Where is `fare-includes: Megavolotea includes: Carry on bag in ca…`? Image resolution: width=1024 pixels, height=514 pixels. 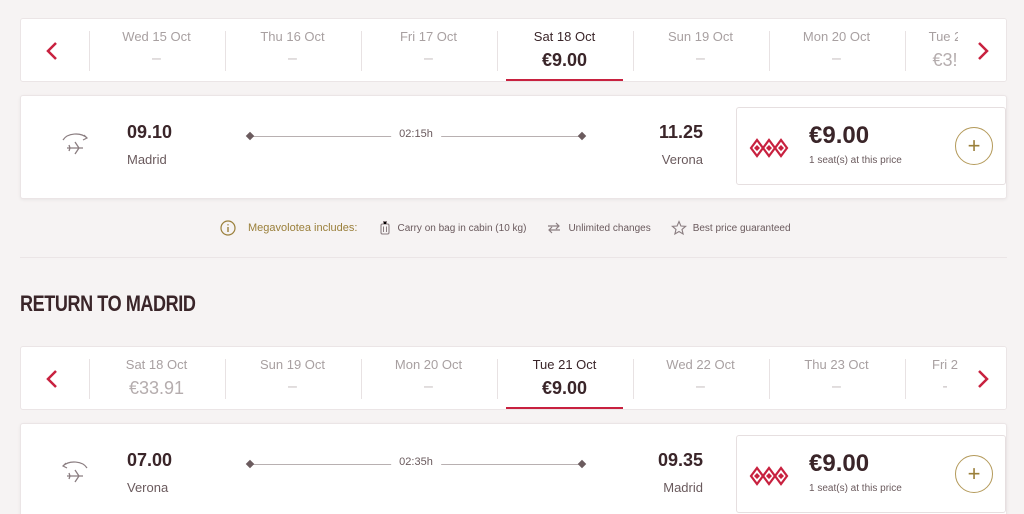
fare-includes: Megavolotea includes: Carry on bag in ca… is located at coordinates (515, 228).